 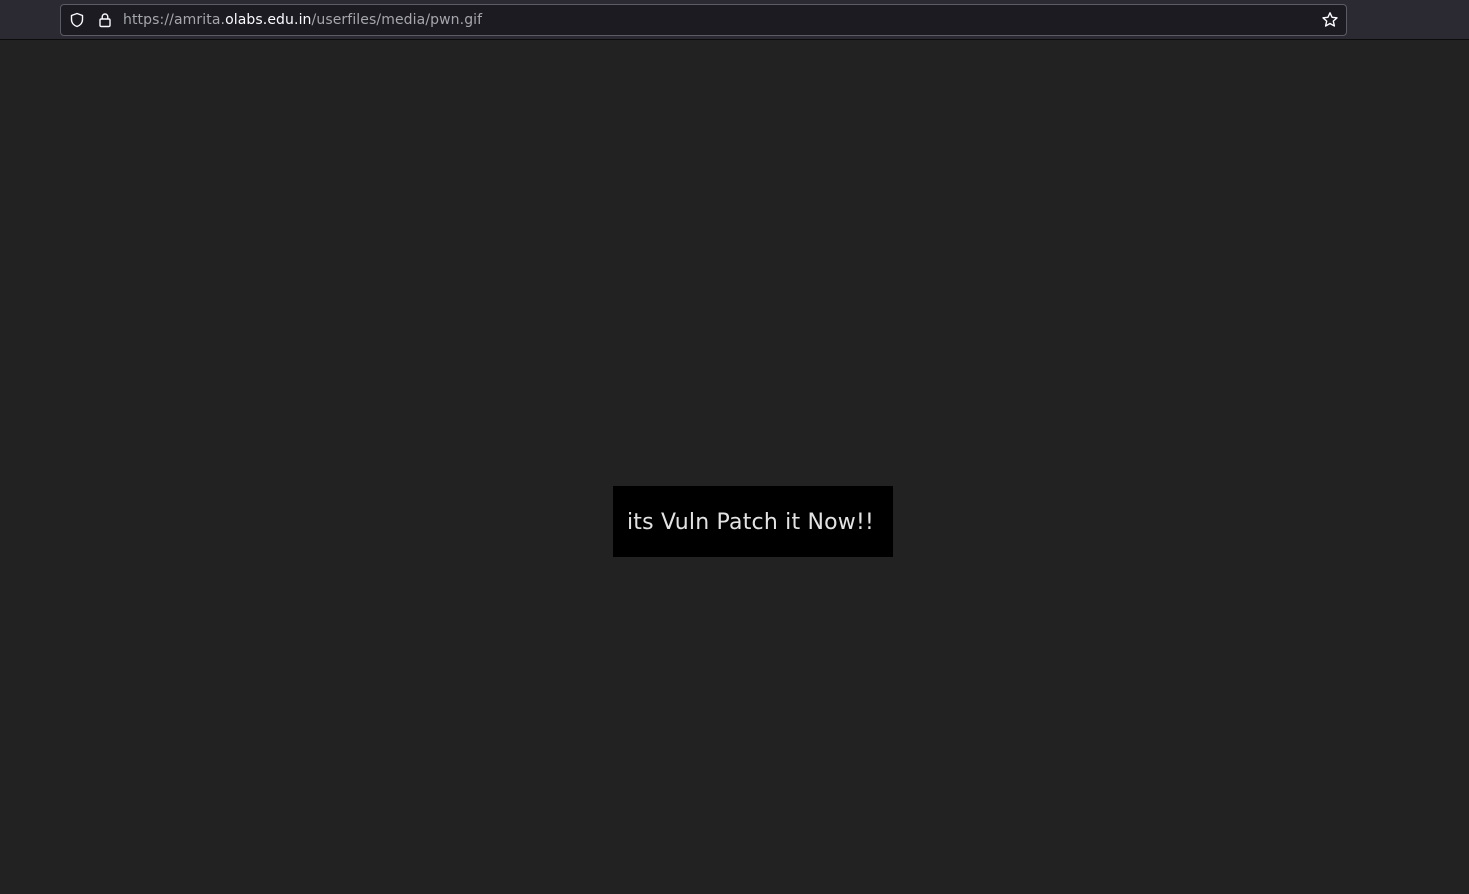 I want to click on url-prefix: https://amrita., so click(x=174, y=20).